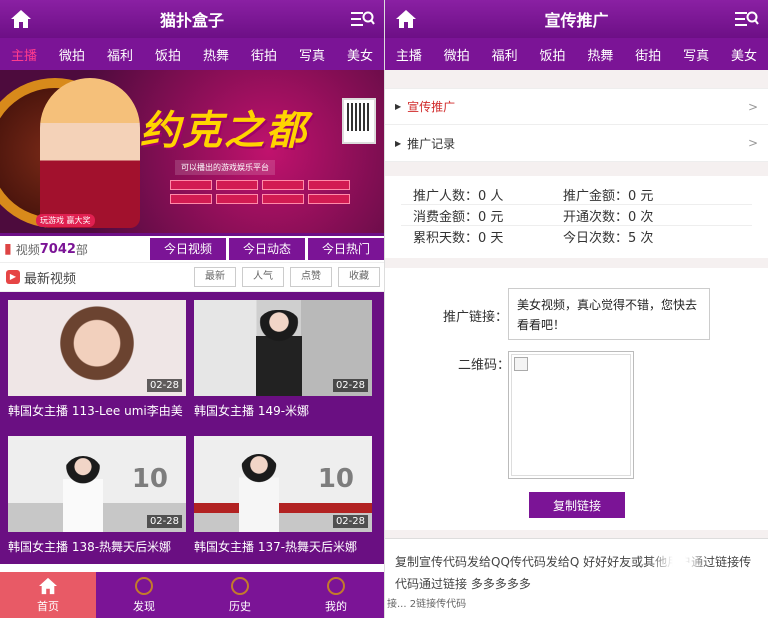 The width and height of the screenshot is (768, 618). Describe the element at coordinates (608, 196) in the screenshot. I see `stat-promotion-amount: 推广金额：0 元` at that location.